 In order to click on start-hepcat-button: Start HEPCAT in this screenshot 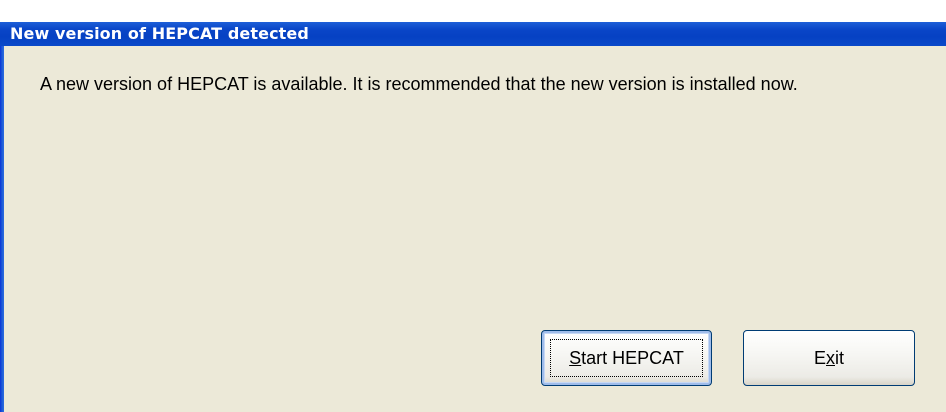, I will do `click(626, 358)`.